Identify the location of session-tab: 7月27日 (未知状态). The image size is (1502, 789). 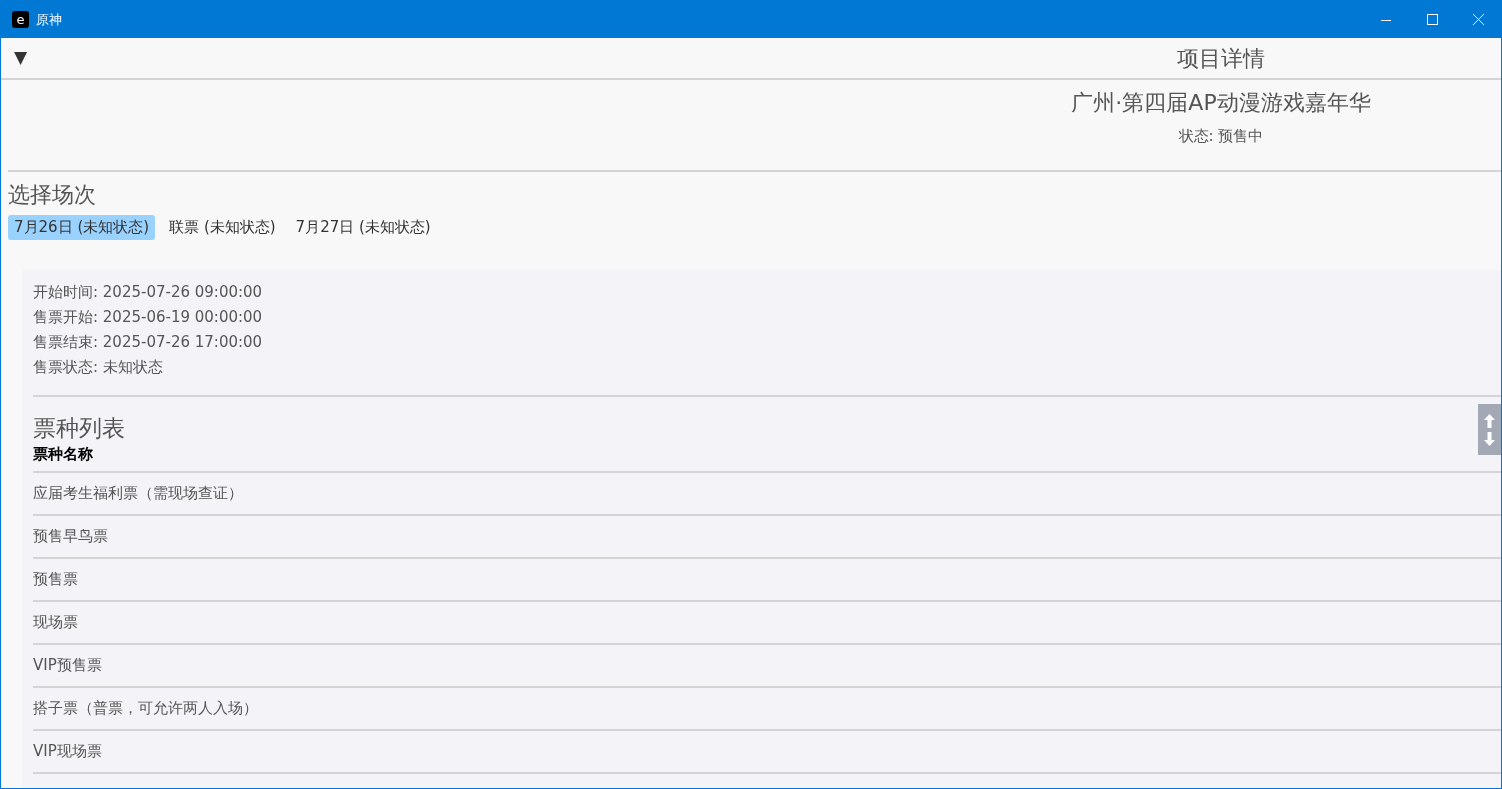
(363, 227).